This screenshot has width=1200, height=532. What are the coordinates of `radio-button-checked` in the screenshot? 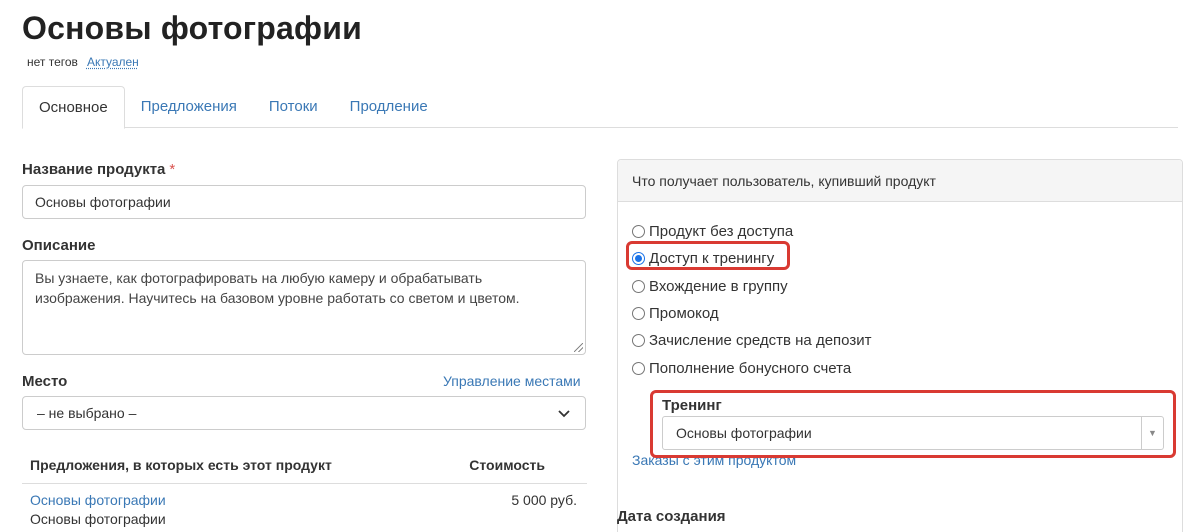 It's located at (638, 259).